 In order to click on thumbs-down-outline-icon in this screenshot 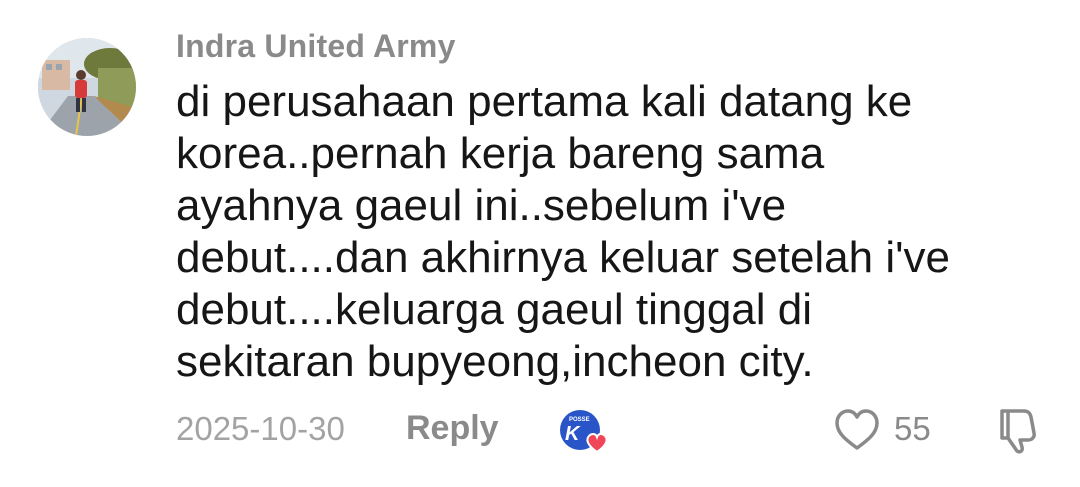, I will do `click(1018, 431)`.